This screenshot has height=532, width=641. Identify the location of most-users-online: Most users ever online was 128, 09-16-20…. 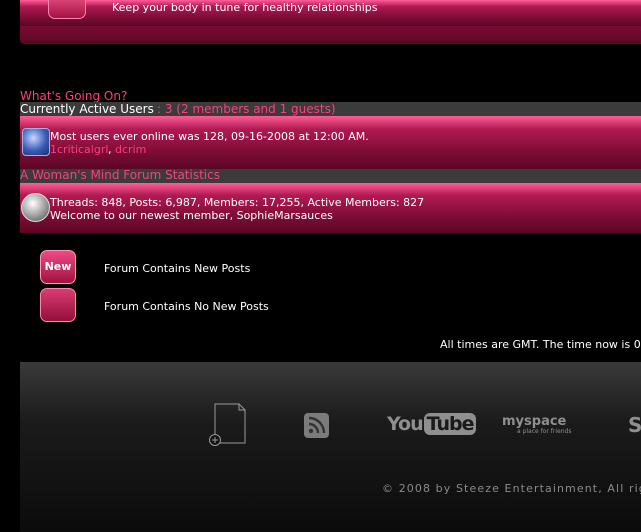
(209, 136).